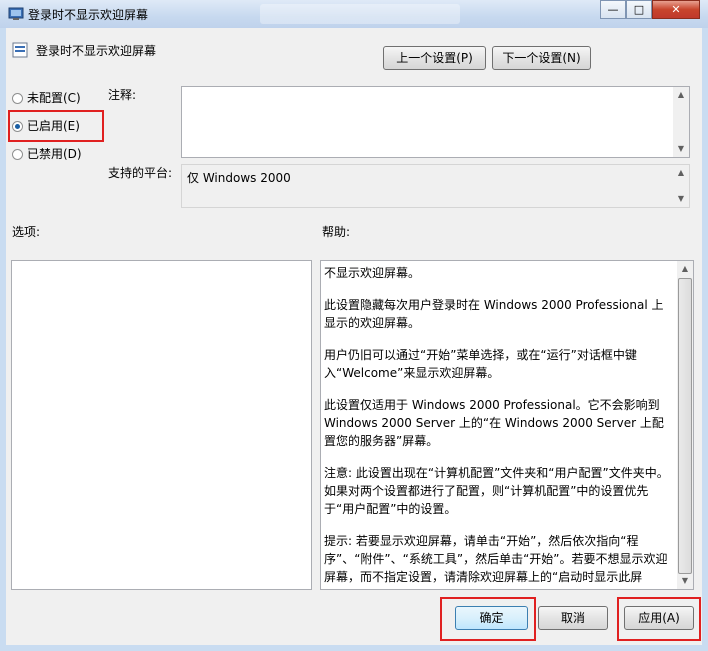 The image size is (708, 651). I want to click on help-label: 帮助:, so click(336, 232).